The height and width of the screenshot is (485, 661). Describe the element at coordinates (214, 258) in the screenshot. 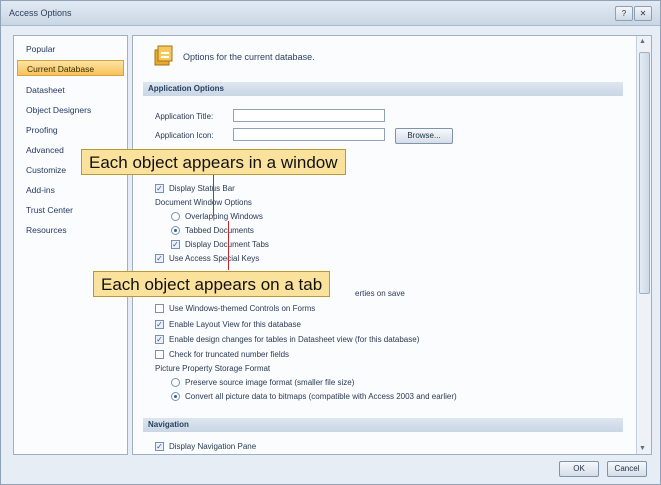

I see `use-access-special-keys-label: Use Access Special Keys` at that location.